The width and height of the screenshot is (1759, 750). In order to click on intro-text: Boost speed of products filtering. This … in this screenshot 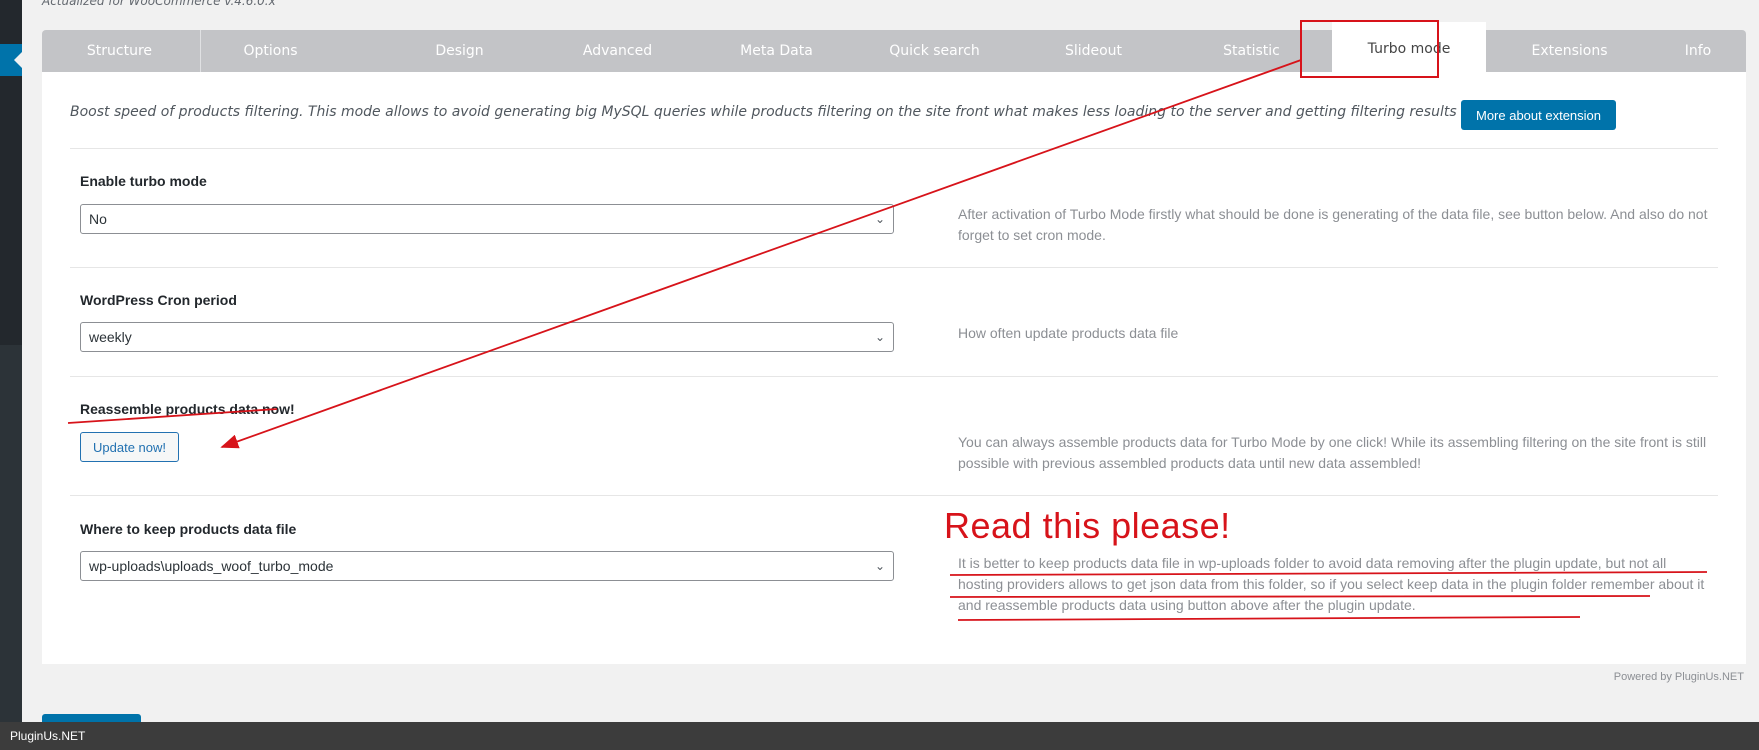, I will do `click(805, 112)`.